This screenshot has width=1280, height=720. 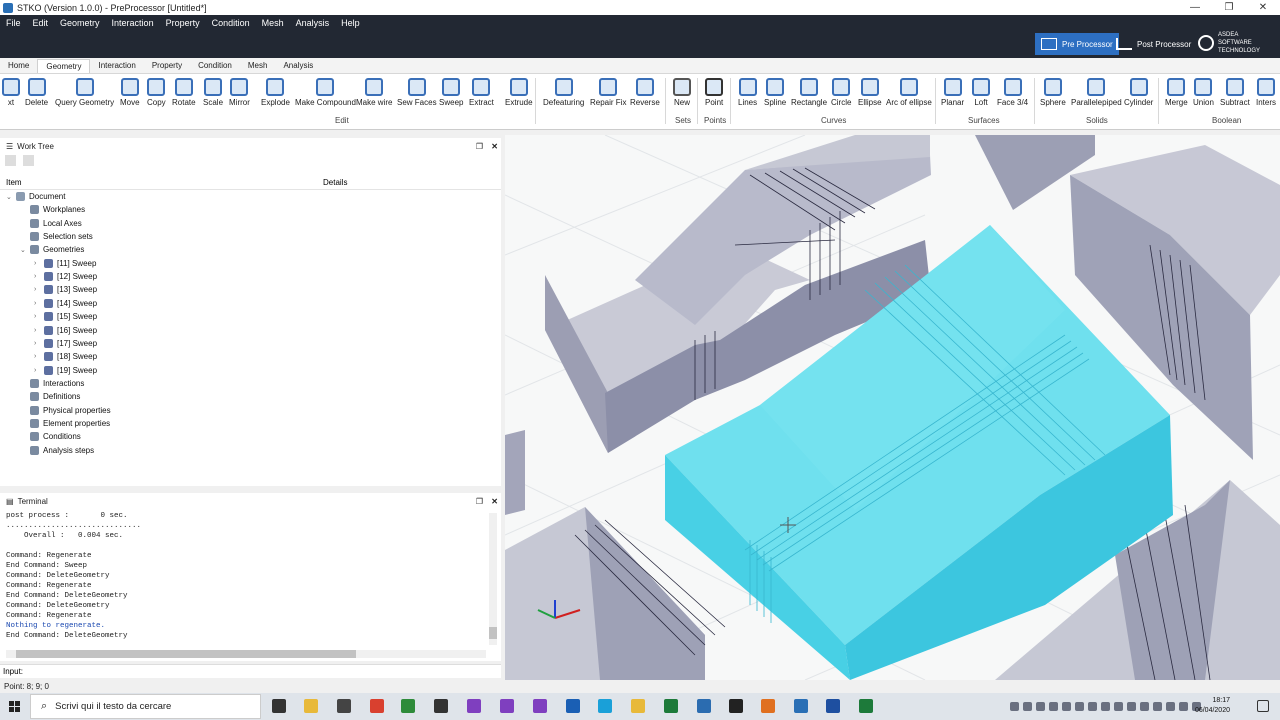 What do you see at coordinates (573, 706) in the screenshot?
I see `outlook-icon` at bounding box center [573, 706].